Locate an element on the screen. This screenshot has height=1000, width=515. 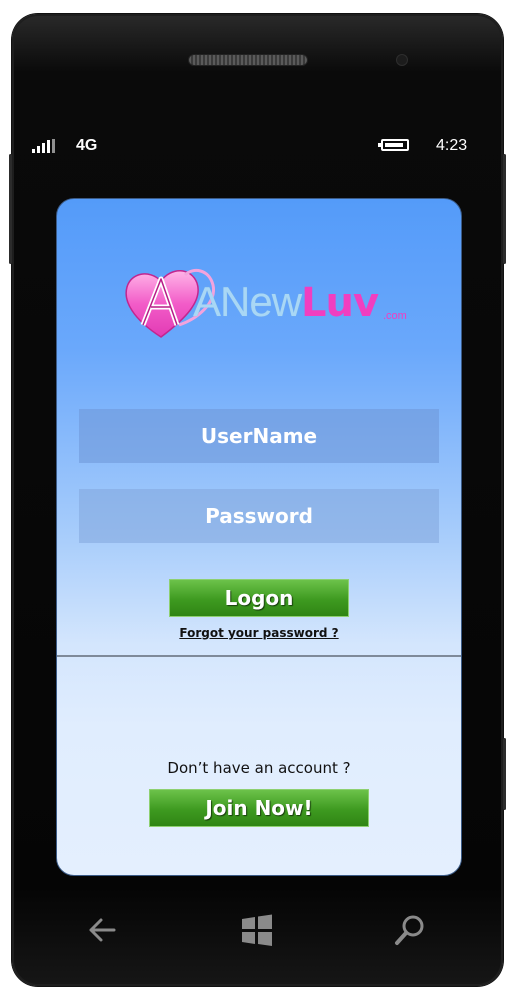
no-account-text: Don’t have an account ? is located at coordinates (259, 768).